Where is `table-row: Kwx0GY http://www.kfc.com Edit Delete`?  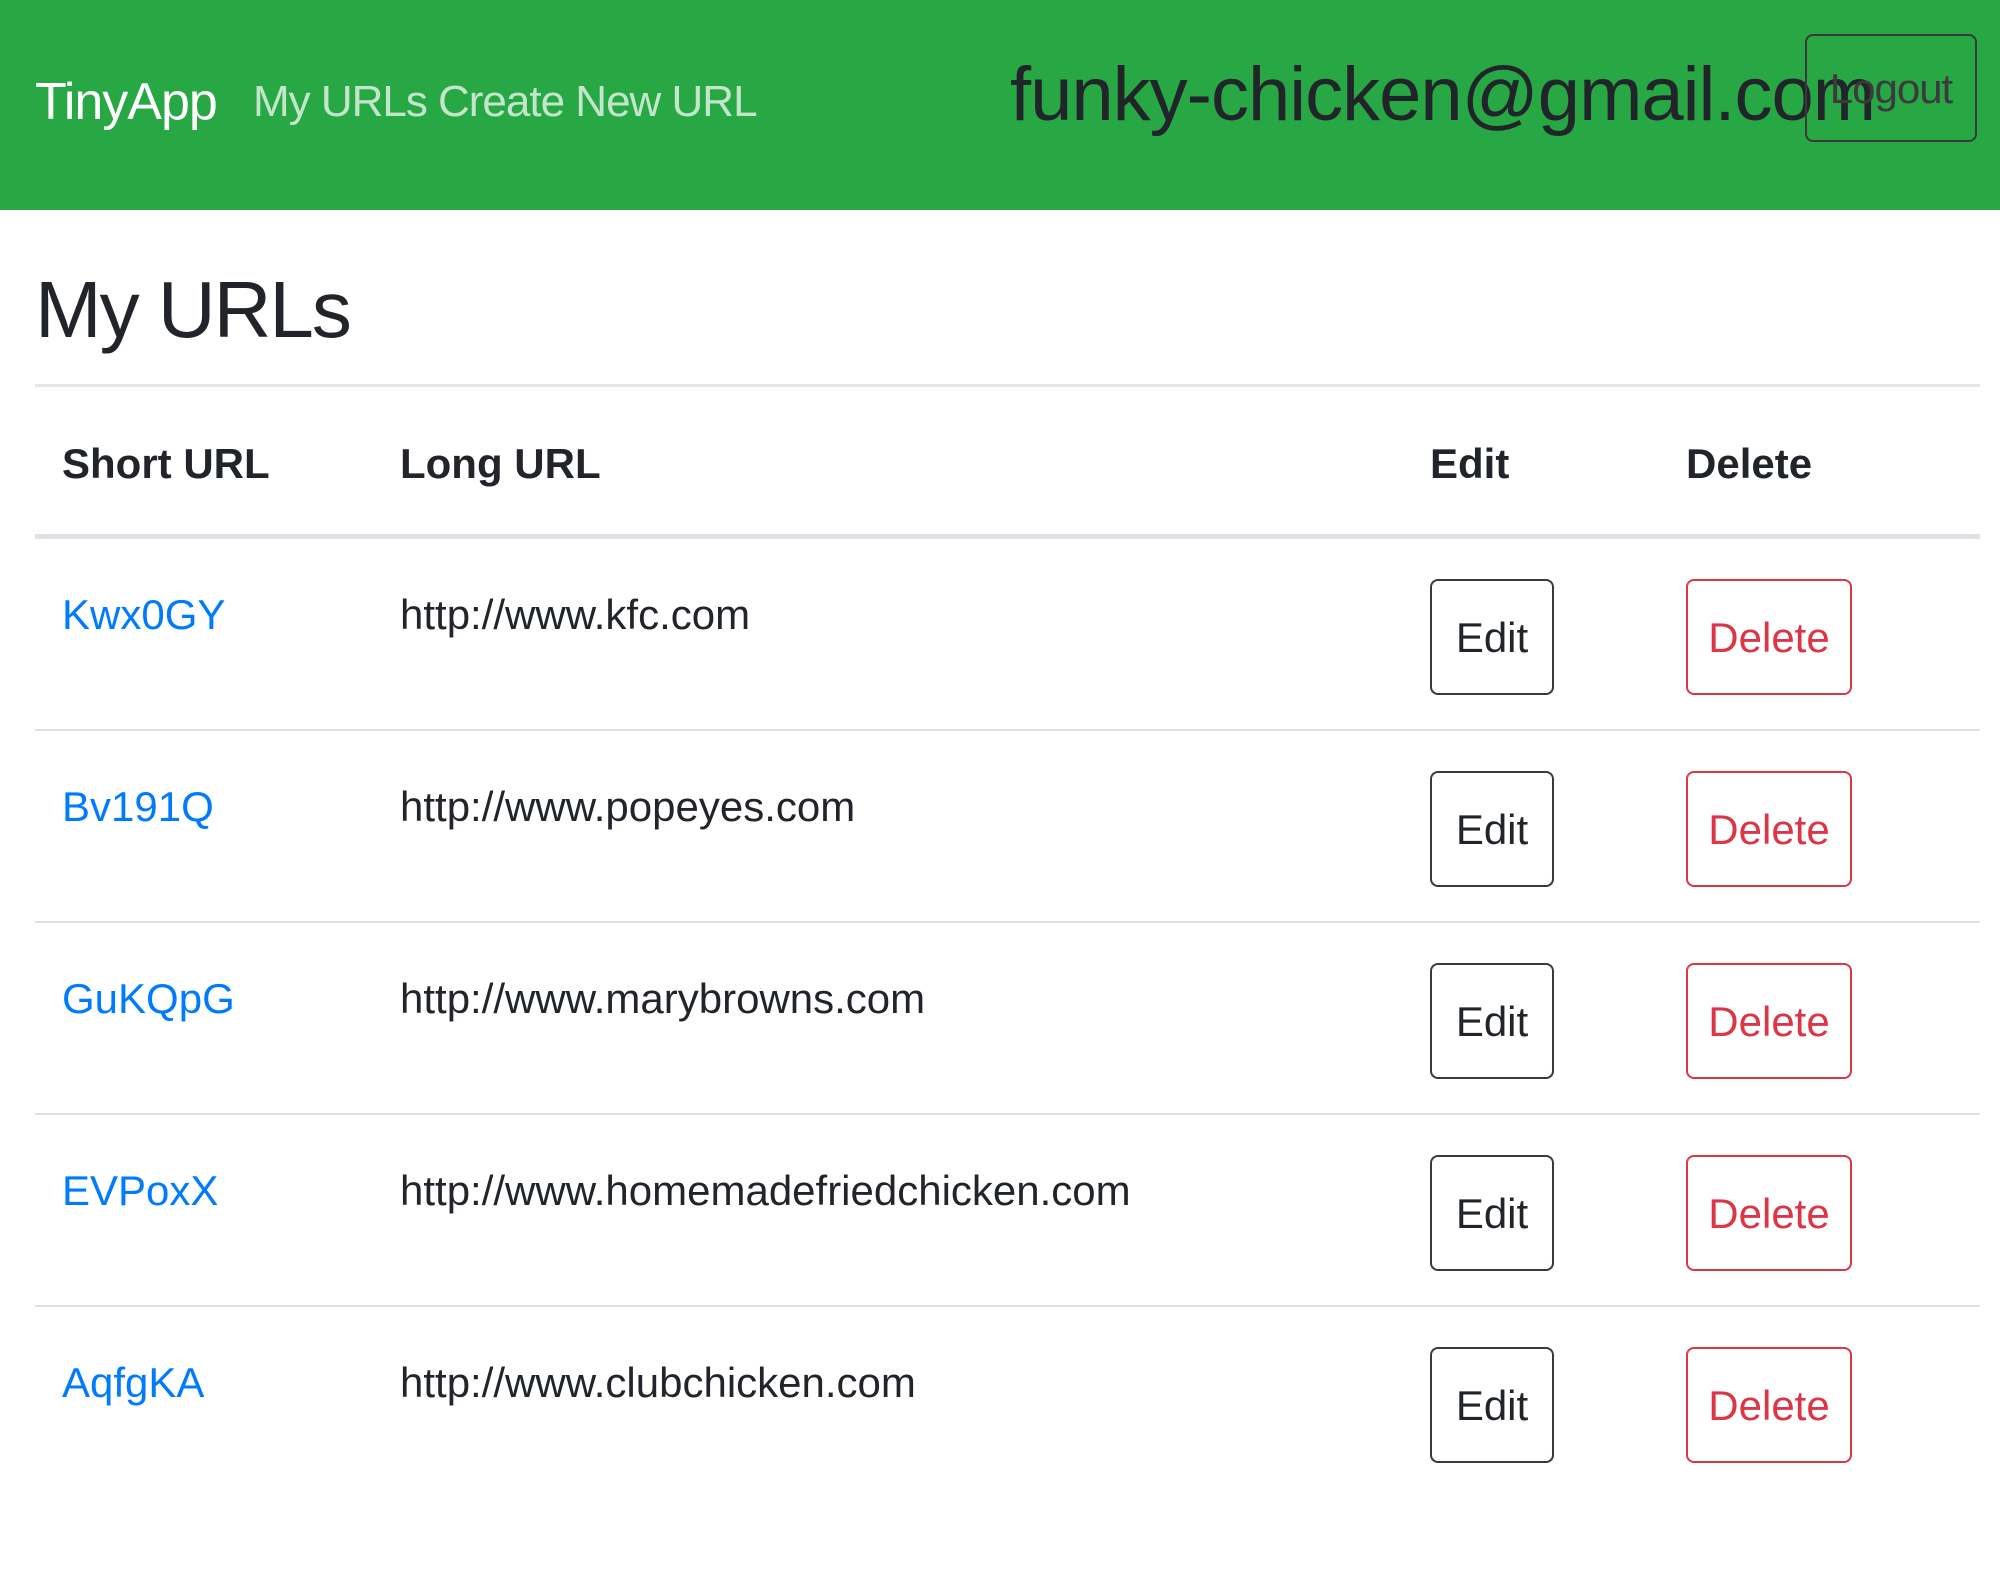
table-row: Kwx0GY http://www.kfc.com Edit Delete is located at coordinates (1007, 635).